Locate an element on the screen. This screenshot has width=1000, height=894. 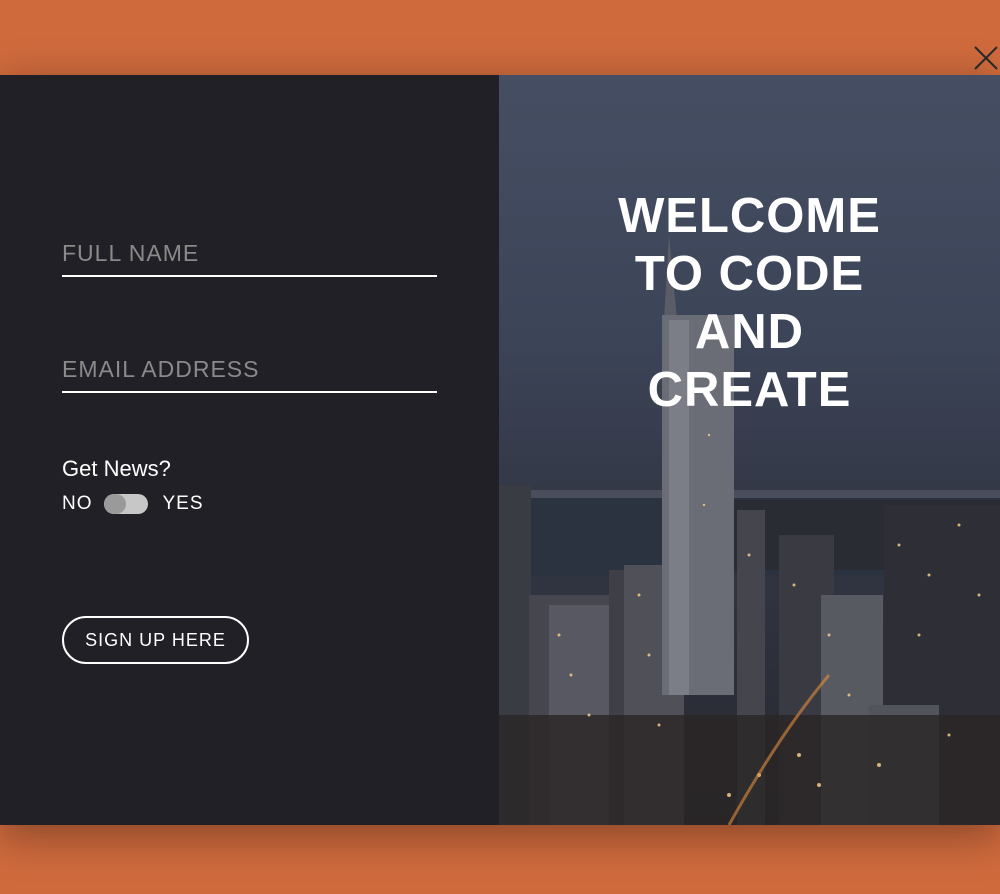
sign-up-button: SIGN UP HERE is located at coordinates (155, 640).